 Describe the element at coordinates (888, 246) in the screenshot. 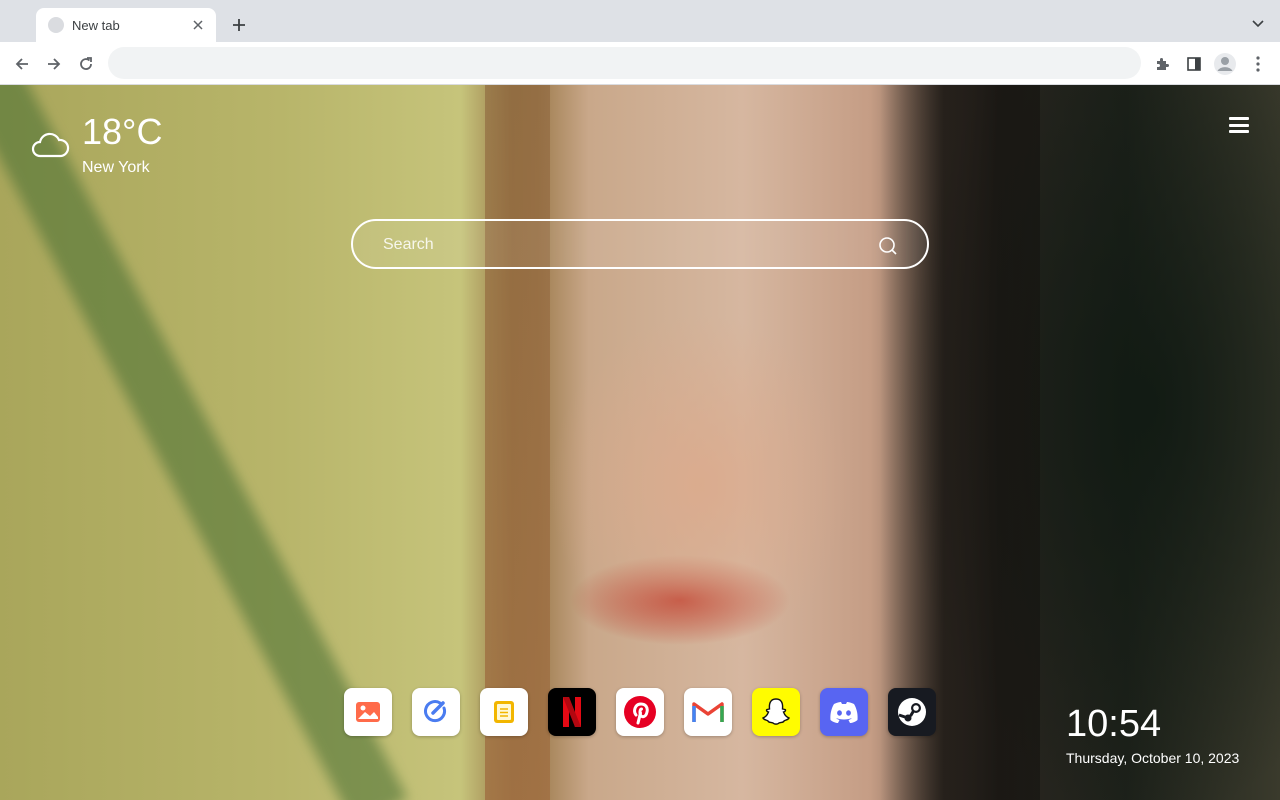

I see `search-icon` at that location.